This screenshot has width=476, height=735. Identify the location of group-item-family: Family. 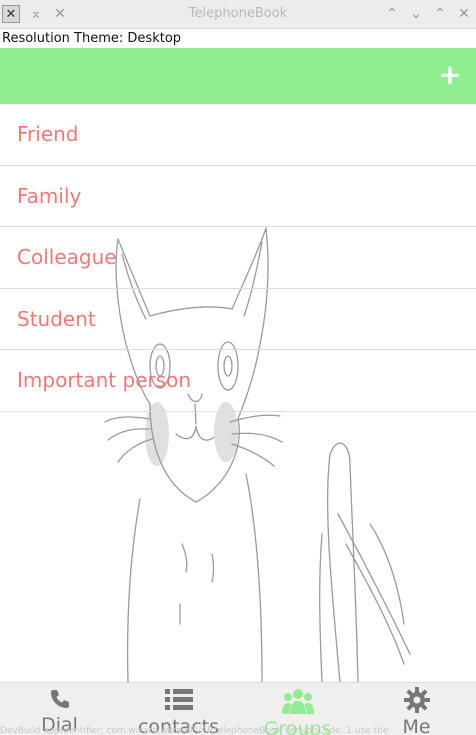
(238, 196).